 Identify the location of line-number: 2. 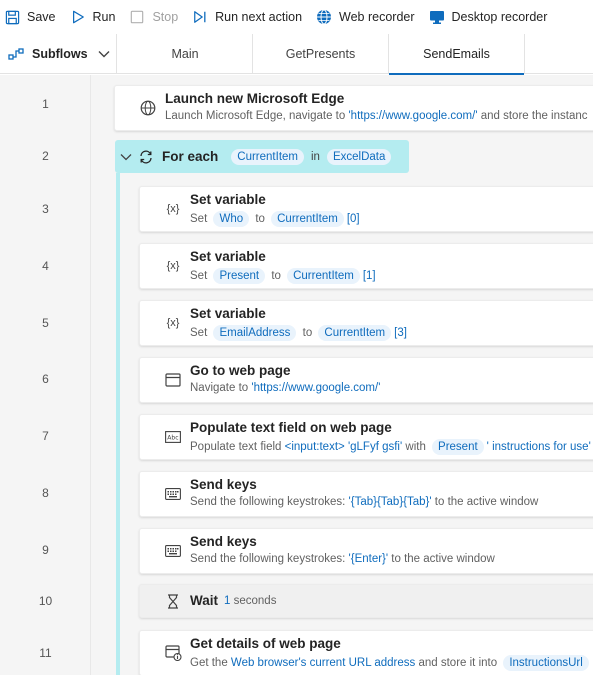
(45, 156).